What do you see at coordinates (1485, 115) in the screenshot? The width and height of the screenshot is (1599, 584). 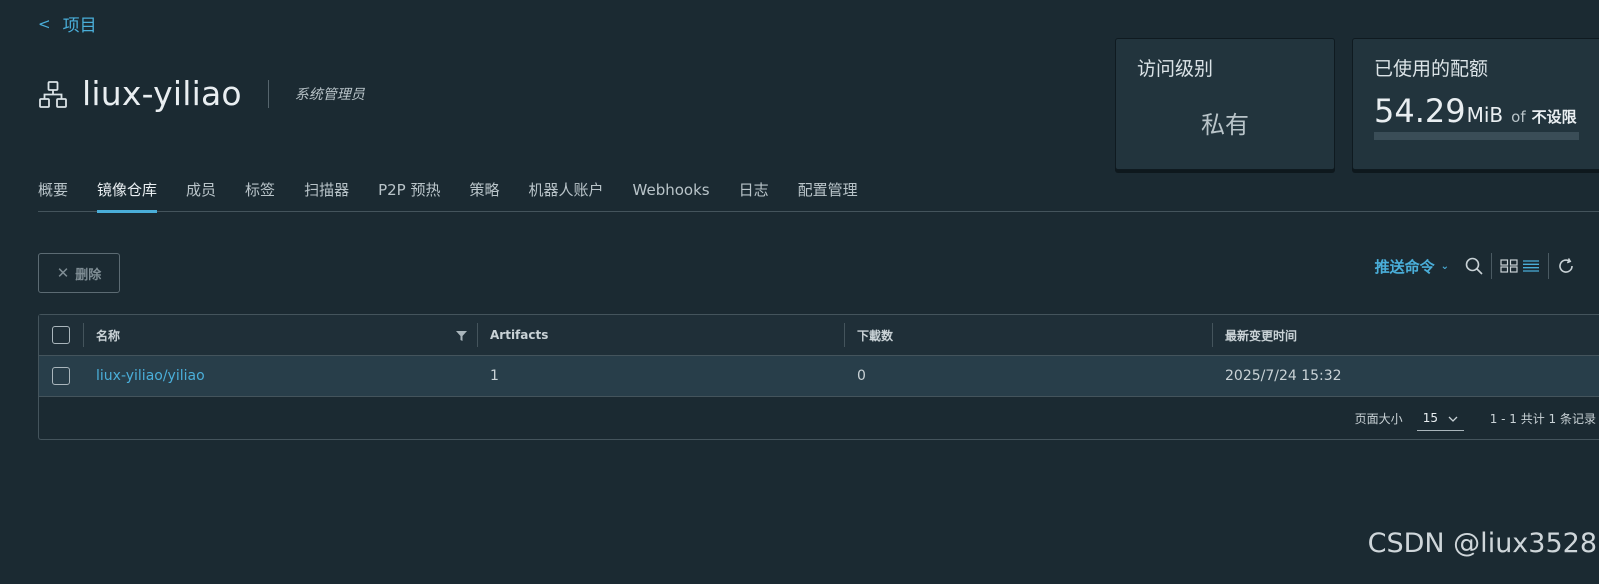 I see `quota-unit: MiB` at bounding box center [1485, 115].